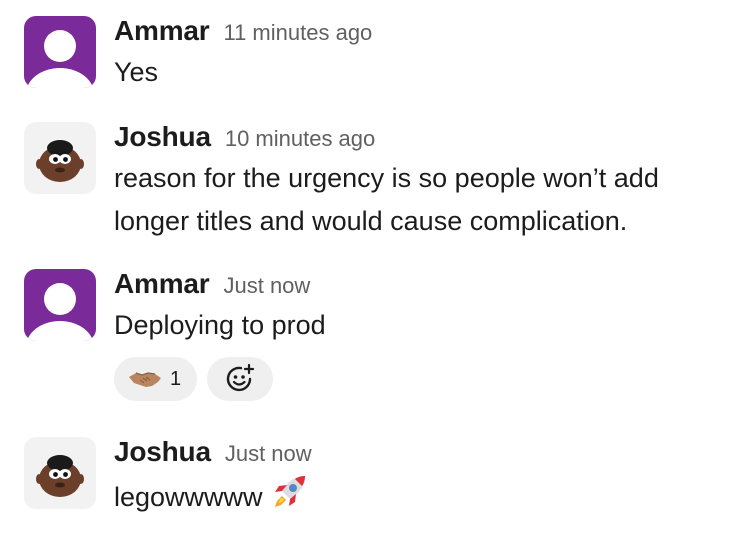  Describe the element at coordinates (424, 452) in the screenshot. I see `message-header: Joshua Just now` at that location.